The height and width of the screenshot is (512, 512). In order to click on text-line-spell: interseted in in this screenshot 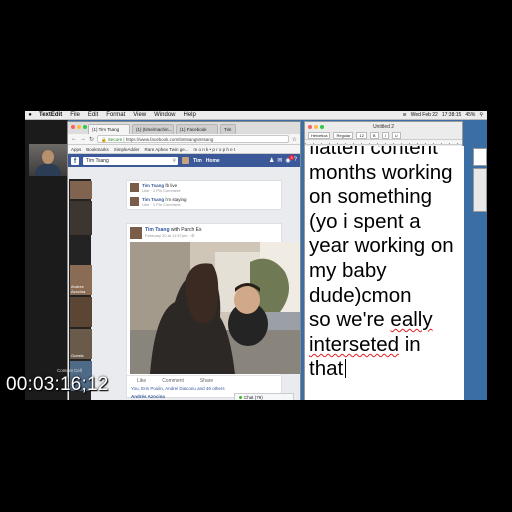, I will do `click(365, 344)`.